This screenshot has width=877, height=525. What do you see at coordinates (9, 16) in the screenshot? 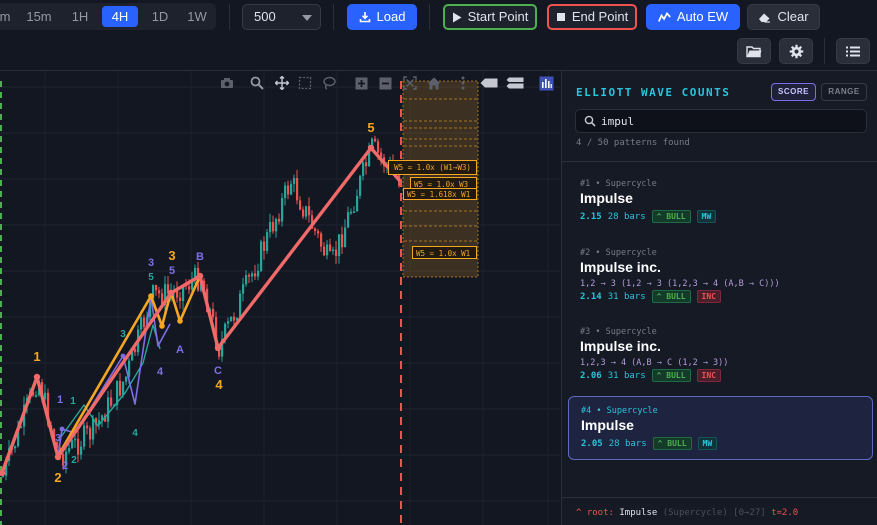
I see `timeframe-m: m` at bounding box center [9, 16].